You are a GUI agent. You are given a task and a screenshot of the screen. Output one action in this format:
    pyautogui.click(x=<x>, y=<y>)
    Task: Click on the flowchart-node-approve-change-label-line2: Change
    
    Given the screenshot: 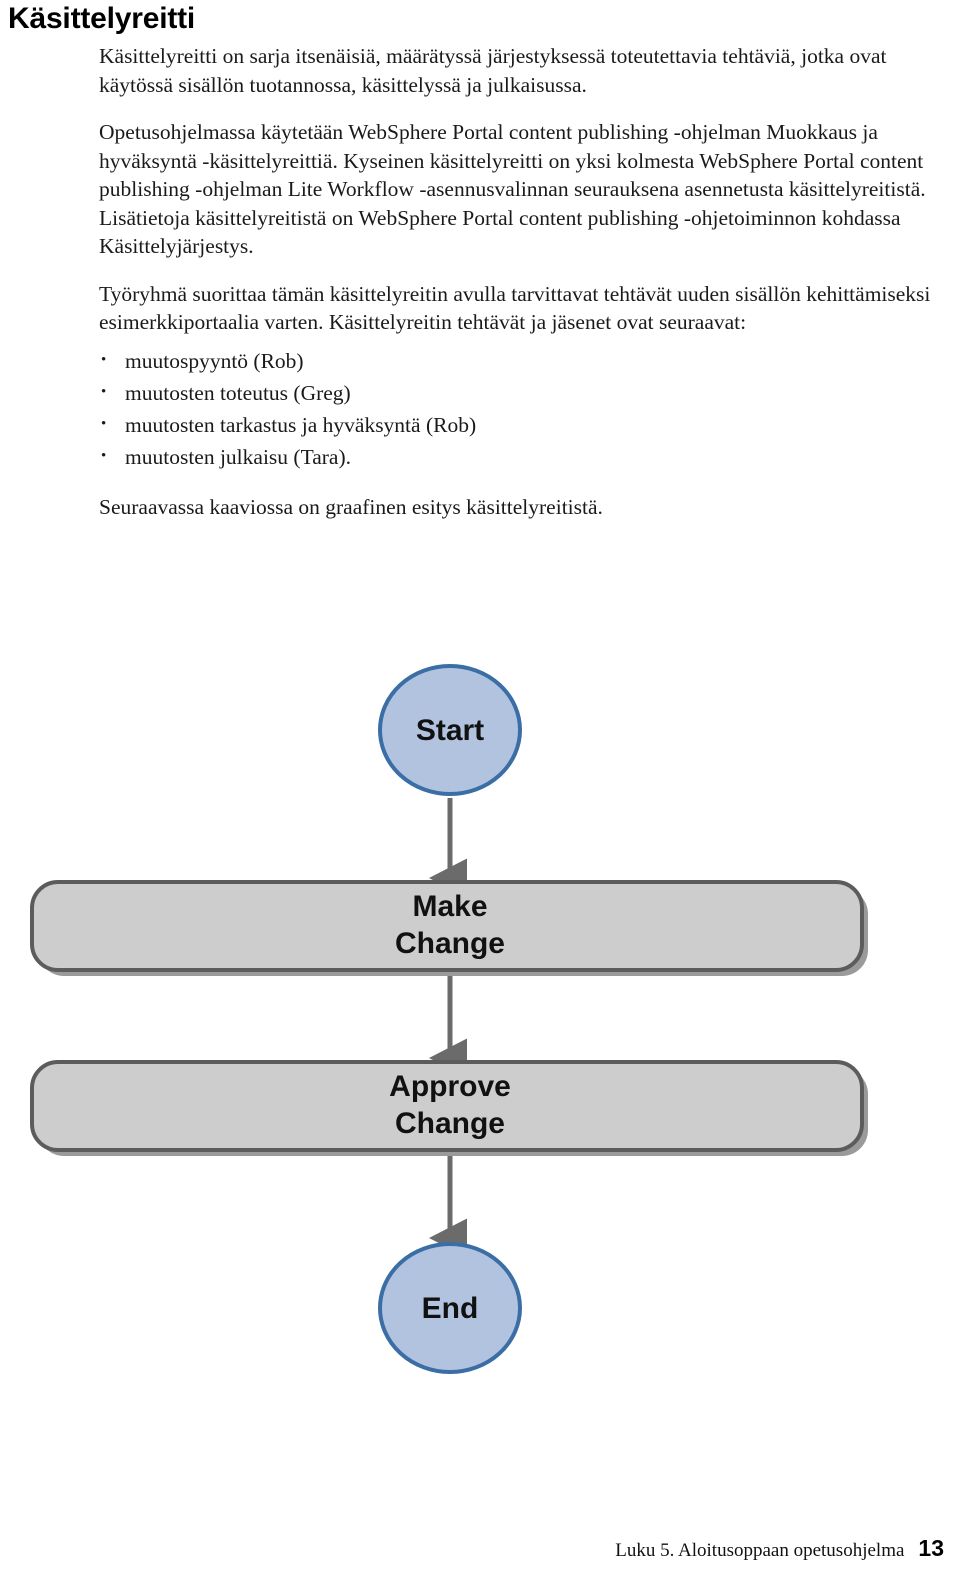 What is the action you would take?
    pyautogui.click(x=450, y=1123)
    